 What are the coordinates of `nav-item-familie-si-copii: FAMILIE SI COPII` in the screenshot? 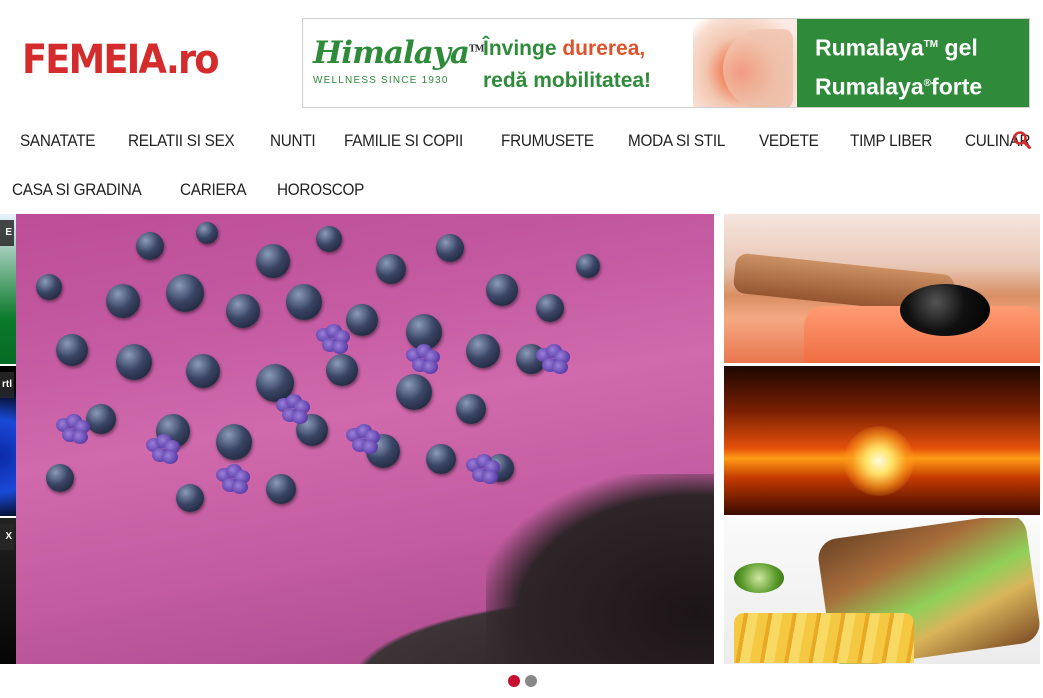 It's located at (403, 142).